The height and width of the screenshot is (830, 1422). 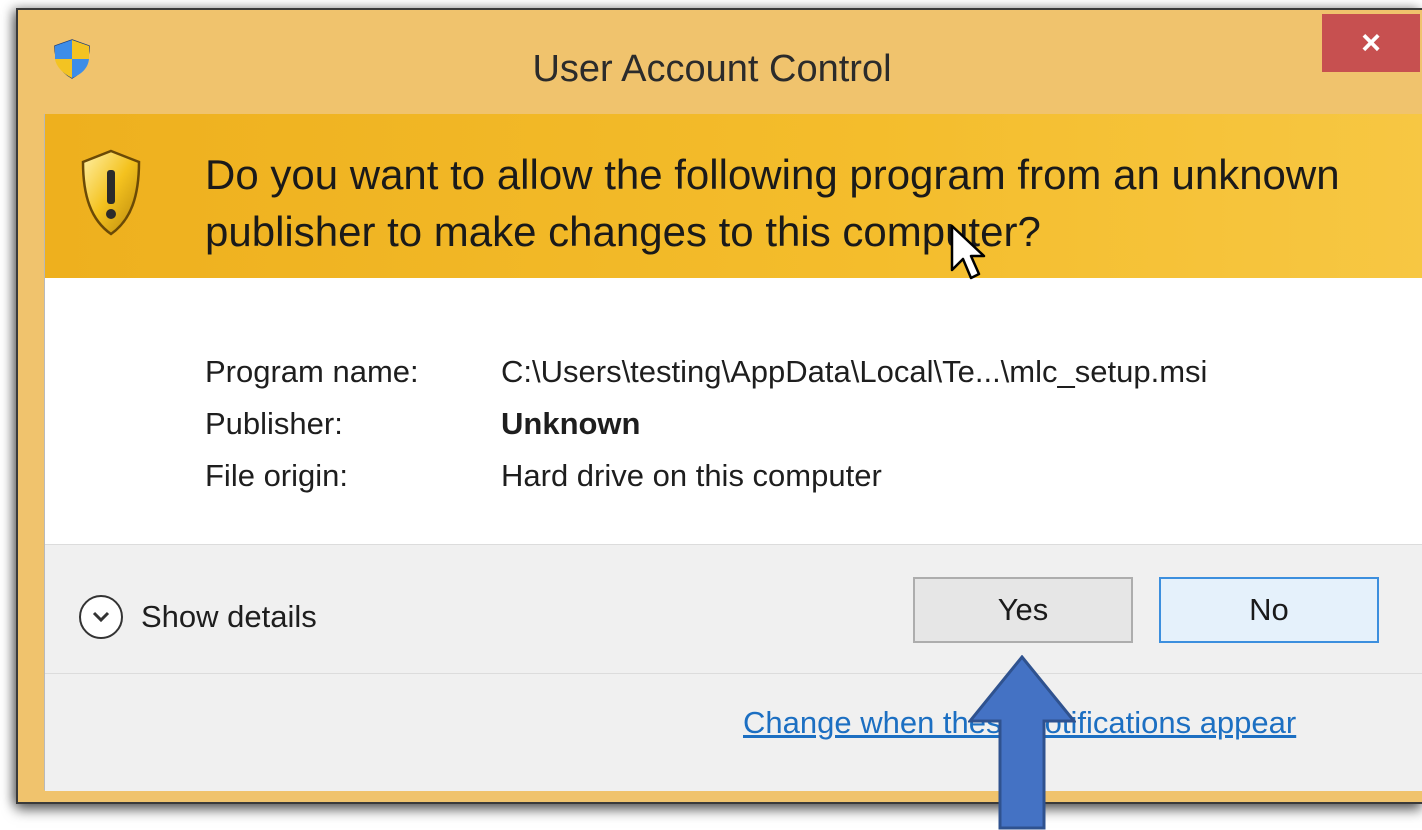 I want to click on show-details-label: Show details, so click(x=229, y=617).